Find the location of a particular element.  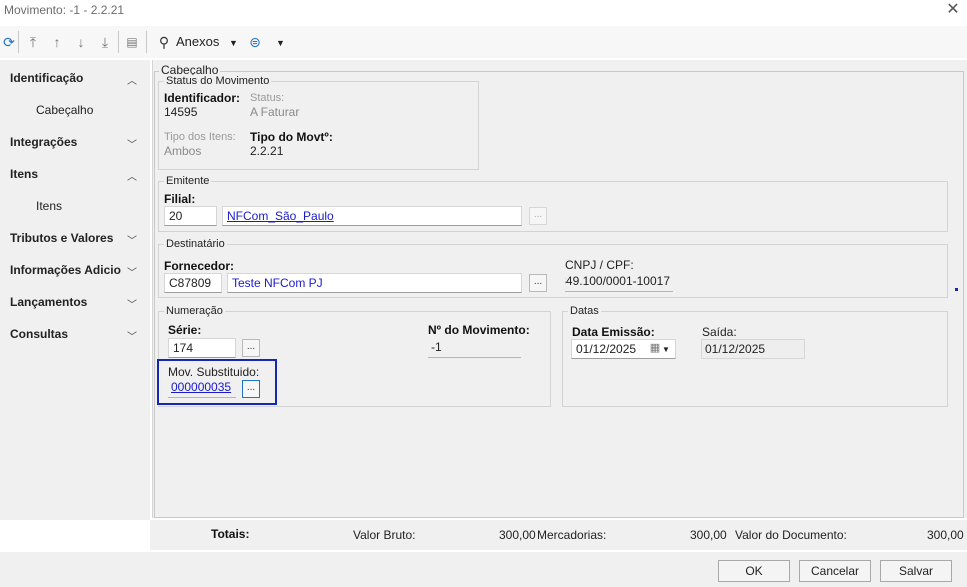

globe-dropdown-icon: ▼ is located at coordinates (280, 43).